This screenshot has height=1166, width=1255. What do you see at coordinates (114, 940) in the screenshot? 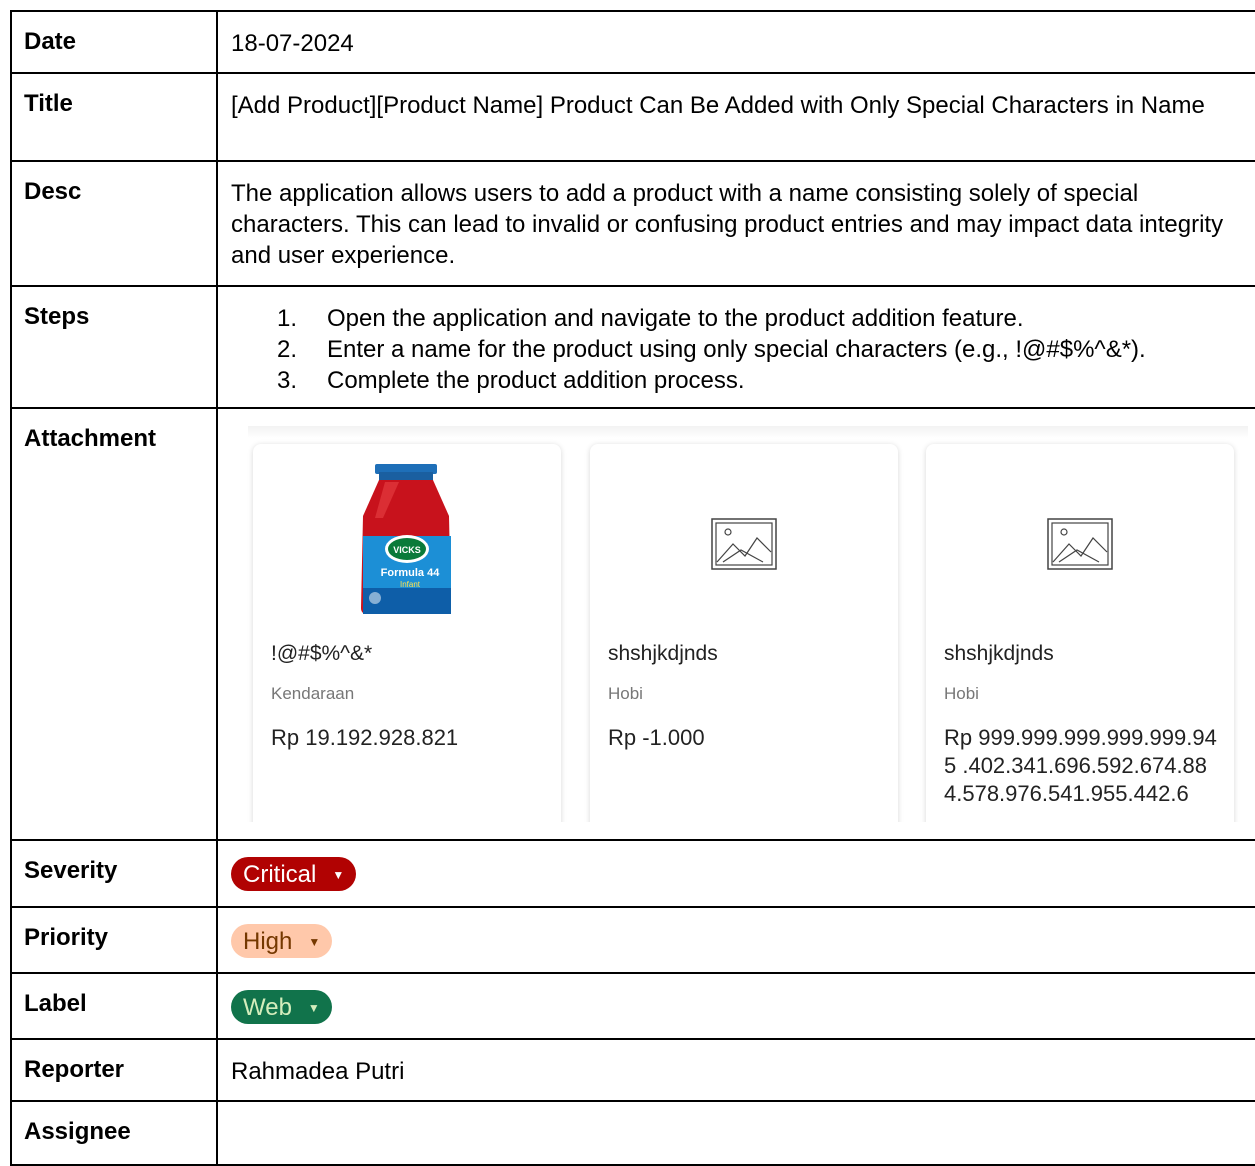
I see `priority-label: Priority` at bounding box center [114, 940].